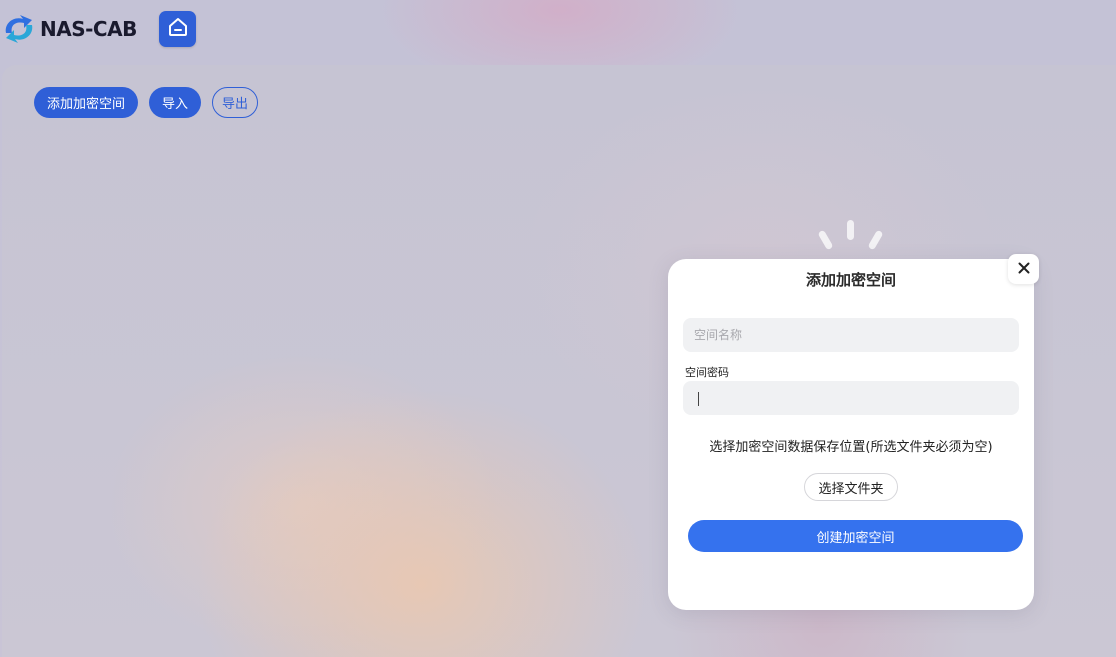 This screenshot has width=1116, height=657. I want to click on close-icon, so click(1024, 269).